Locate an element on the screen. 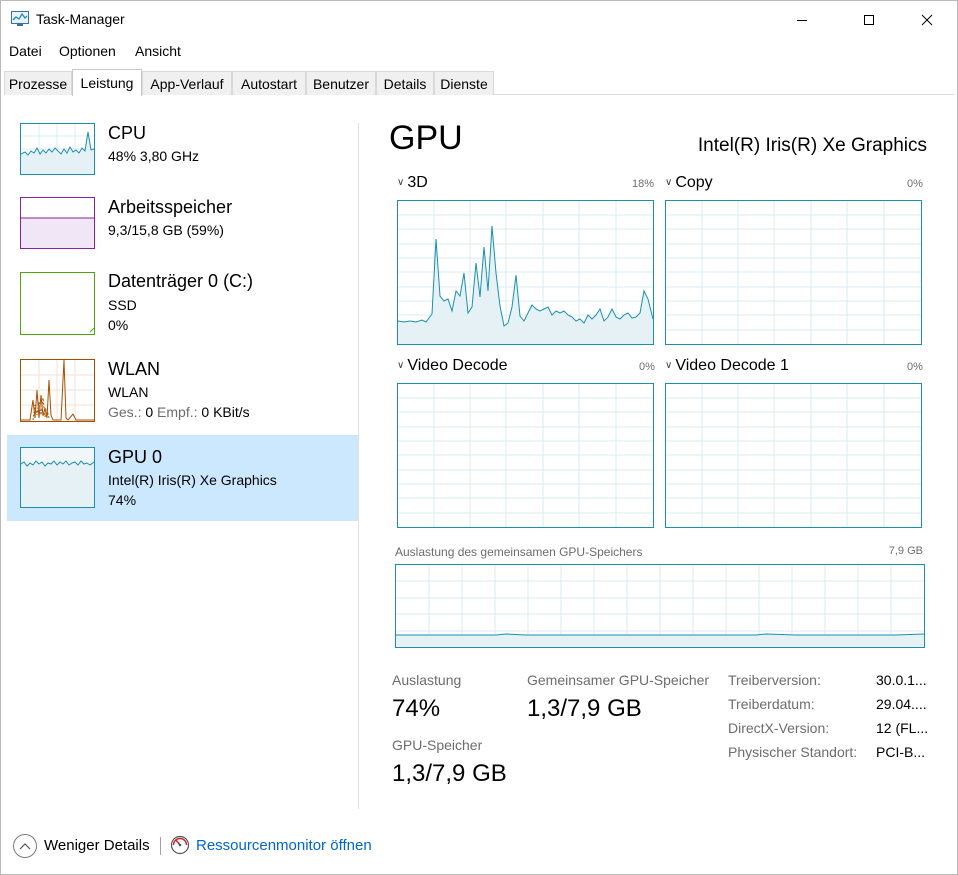  engine-3d-selector: ∨ 3D is located at coordinates (412, 183).